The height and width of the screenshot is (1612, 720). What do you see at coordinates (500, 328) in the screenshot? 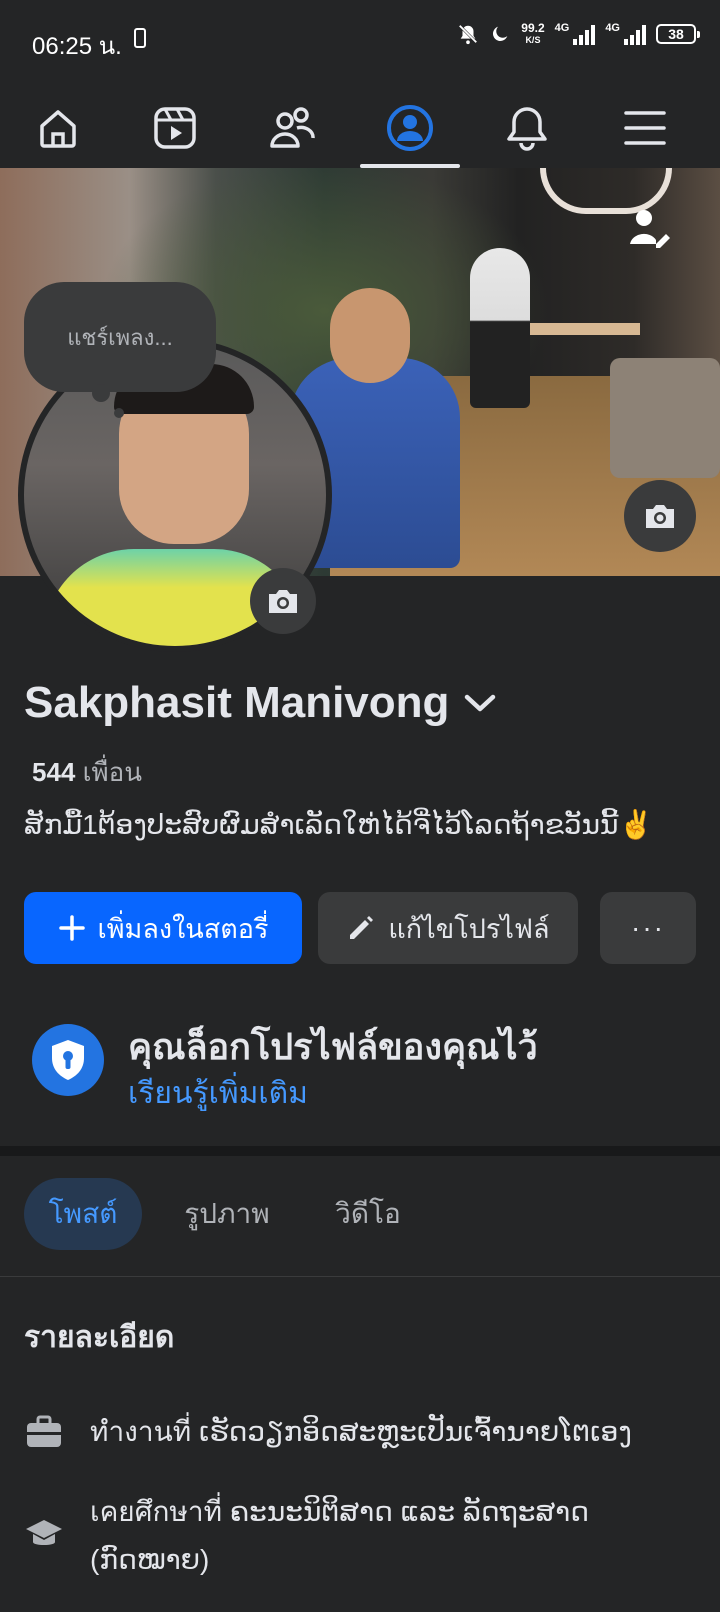
I see `cover-person-background` at bounding box center [500, 328].